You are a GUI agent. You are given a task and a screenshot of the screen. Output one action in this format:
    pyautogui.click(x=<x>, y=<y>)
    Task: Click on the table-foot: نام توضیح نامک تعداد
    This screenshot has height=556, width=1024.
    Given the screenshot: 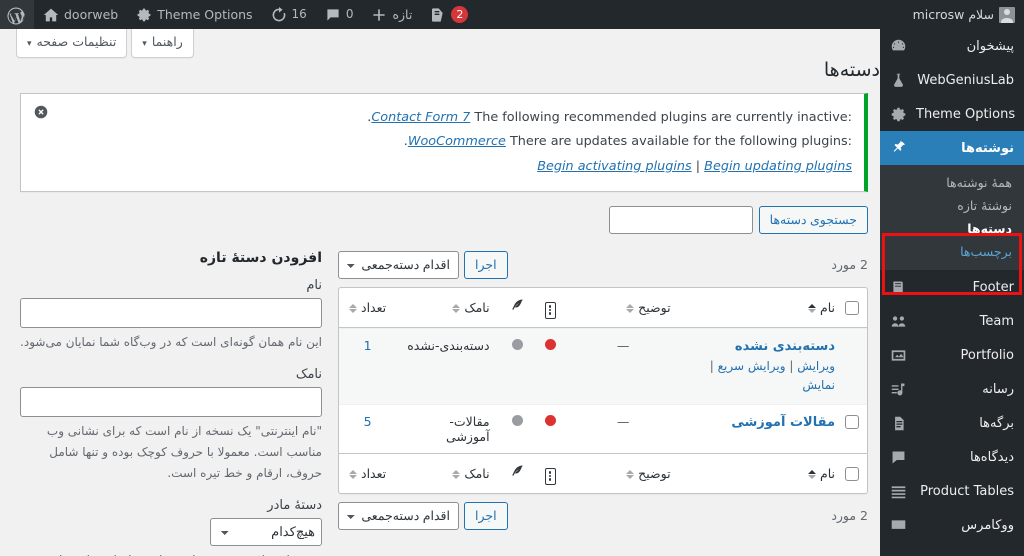 What is the action you would take?
    pyautogui.click(x=603, y=472)
    